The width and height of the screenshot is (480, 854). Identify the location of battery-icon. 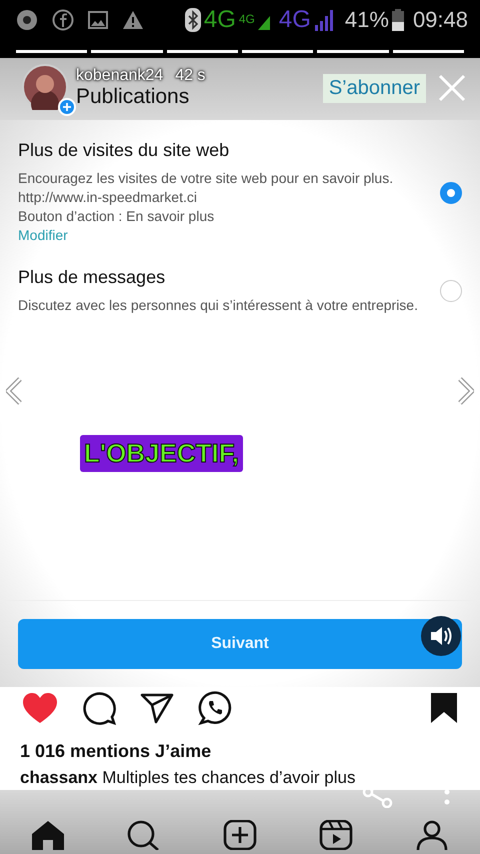
(398, 20).